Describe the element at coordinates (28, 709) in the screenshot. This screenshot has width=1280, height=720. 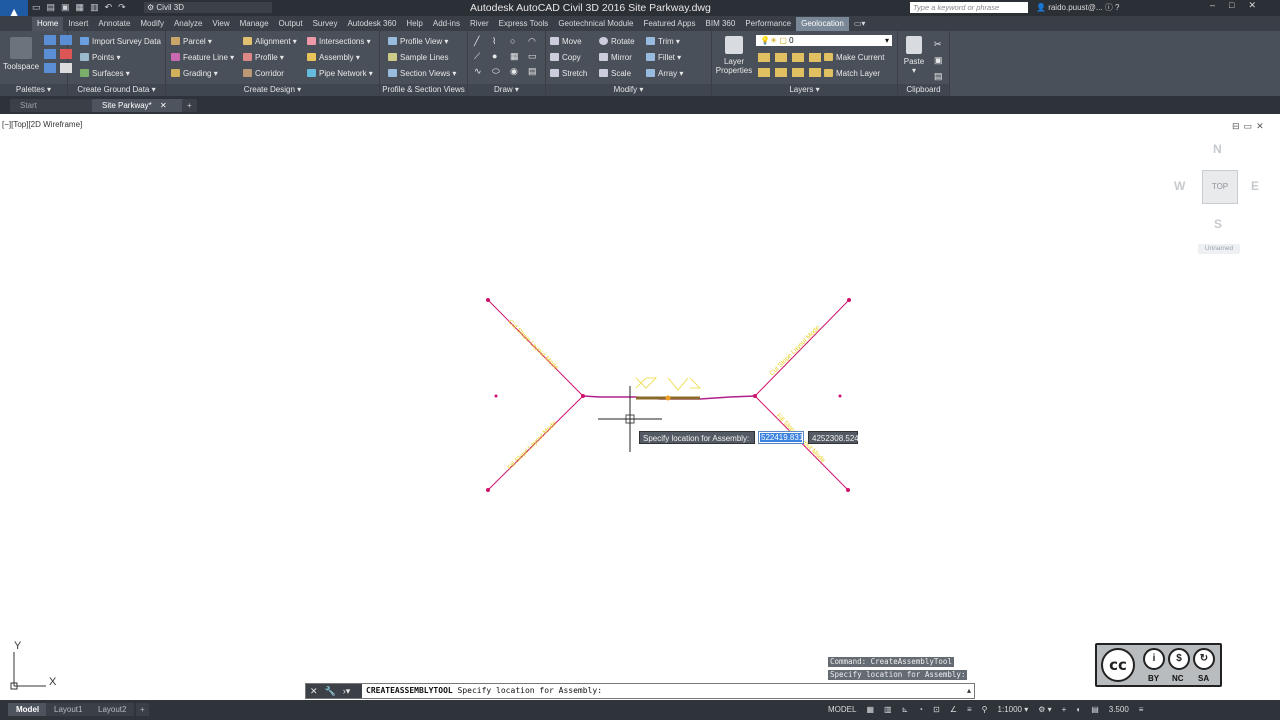
I see `layout-tab-model: Model` at that location.